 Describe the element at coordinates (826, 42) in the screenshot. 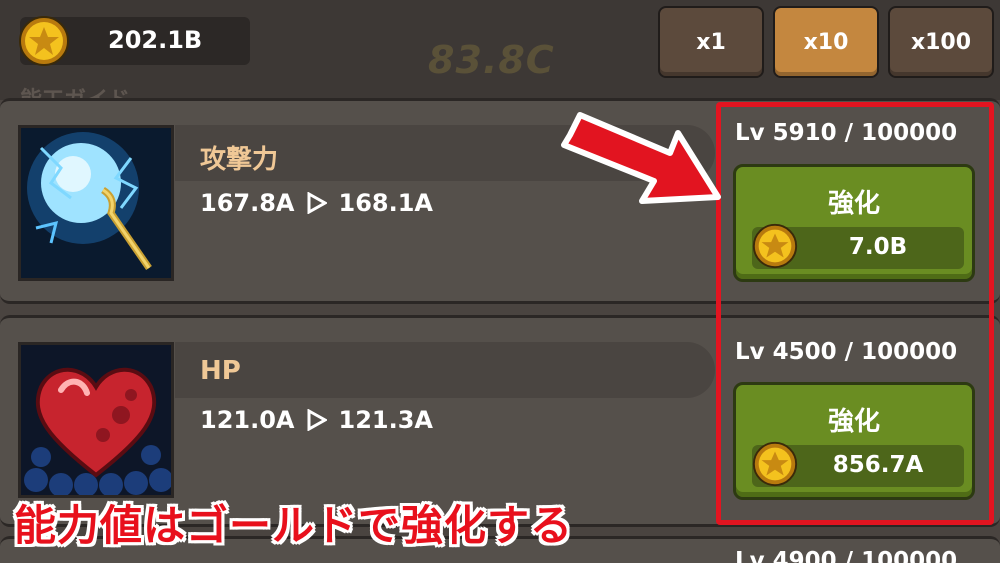

I see `multiplier-x10-button: x10` at that location.